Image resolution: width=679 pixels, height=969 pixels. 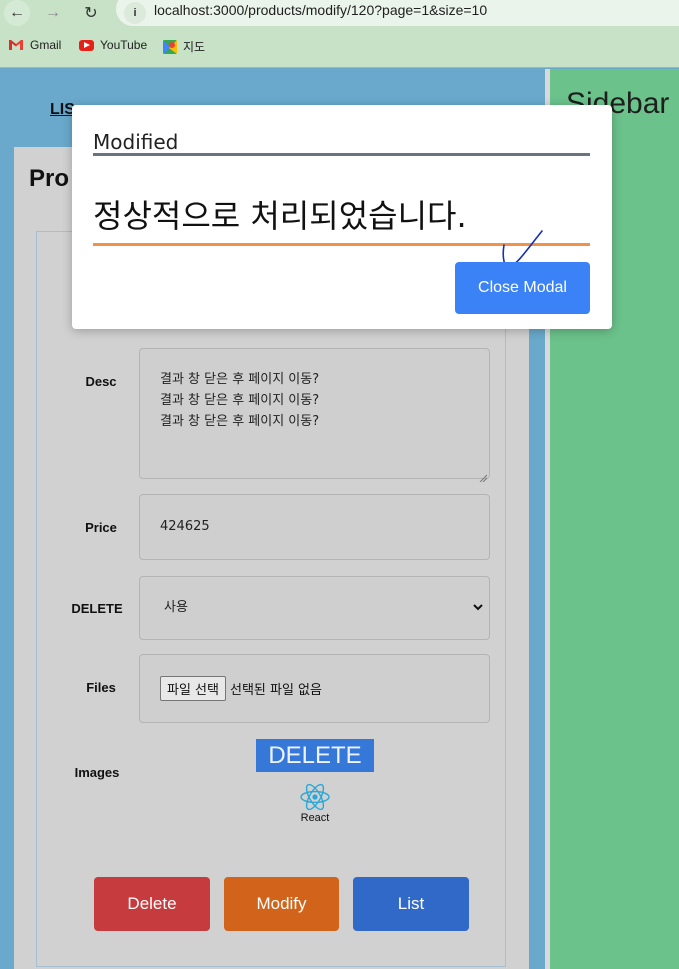 I want to click on delete-select-value: 사용, so click(x=176, y=607).